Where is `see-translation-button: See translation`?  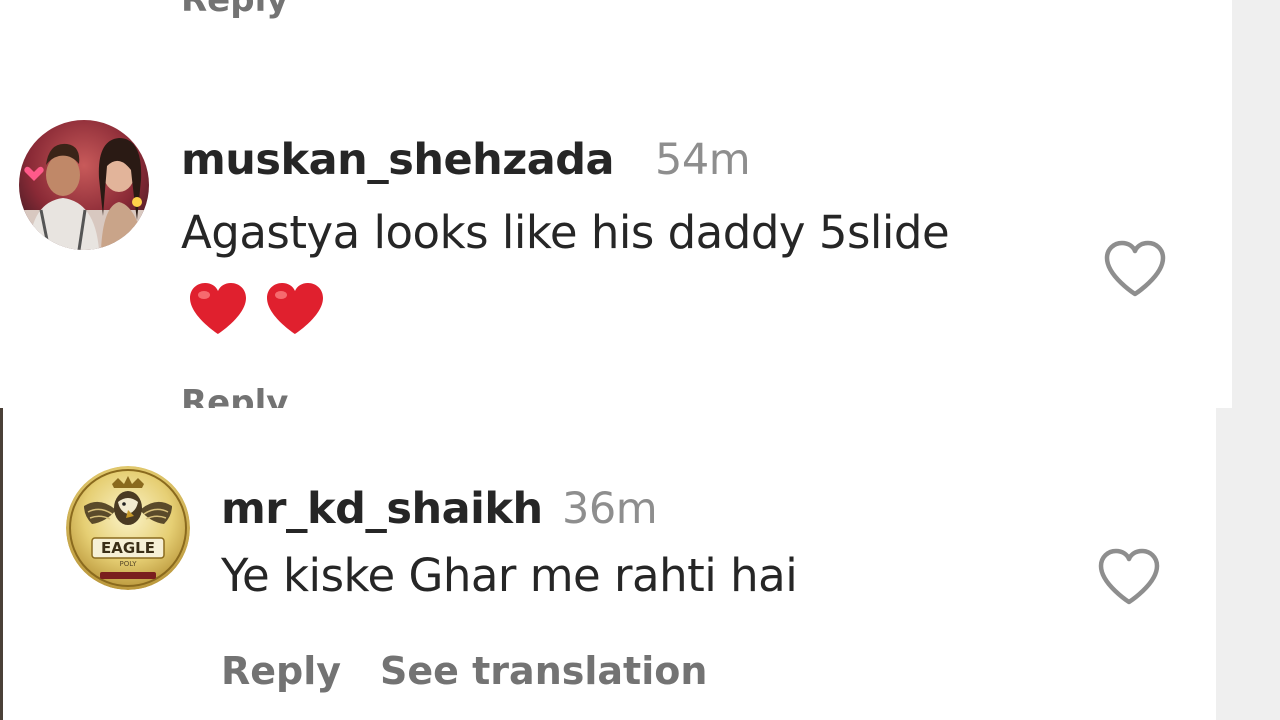
see-translation-button: See translation is located at coordinates (543, 671).